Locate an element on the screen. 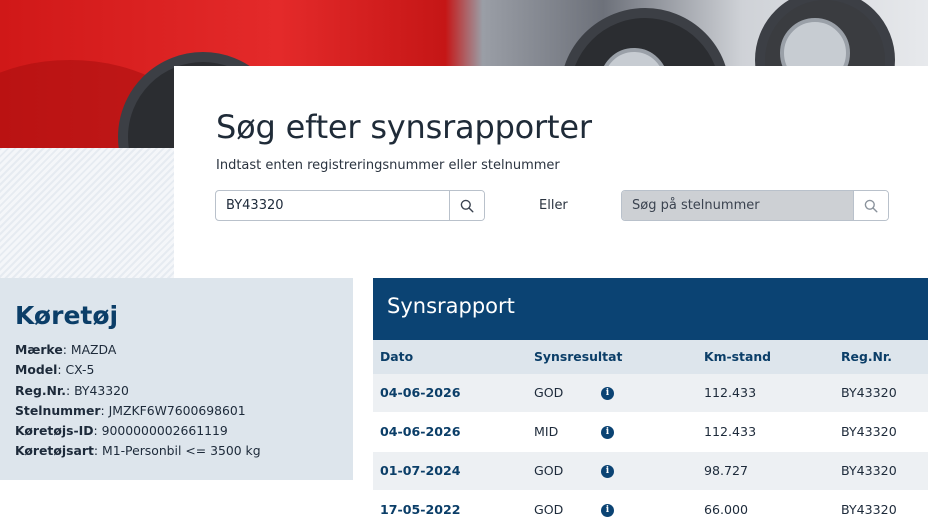  vehicle-field: Model: CX-5 is located at coordinates (55, 370).